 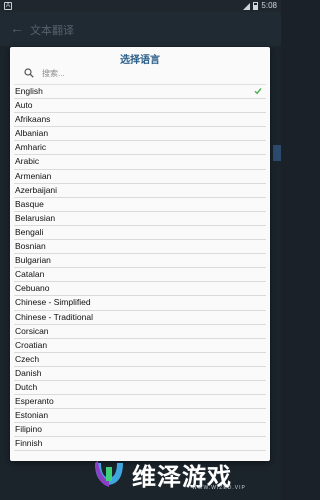 What do you see at coordinates (29, 91) in the screenshot?
I see `language-item-label: English` at bounding box center [29, 91].